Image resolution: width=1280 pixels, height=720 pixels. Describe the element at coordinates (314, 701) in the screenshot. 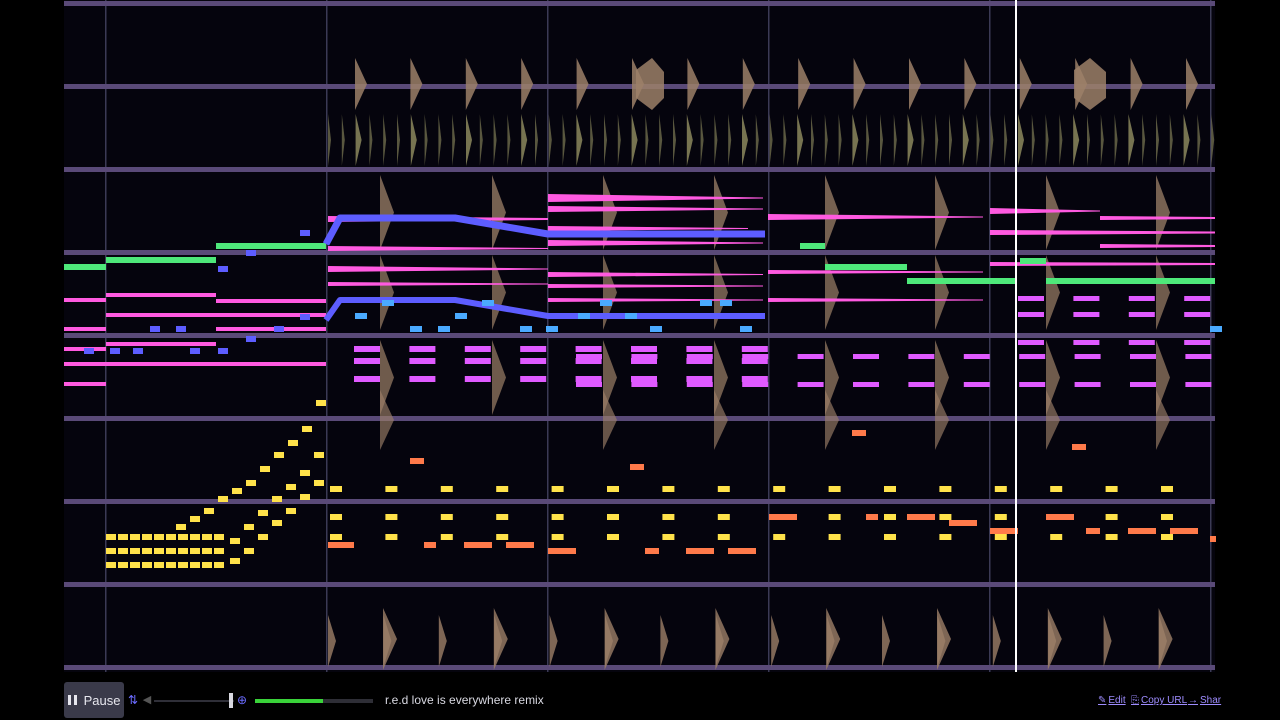

I see `progress-bar` at that location.